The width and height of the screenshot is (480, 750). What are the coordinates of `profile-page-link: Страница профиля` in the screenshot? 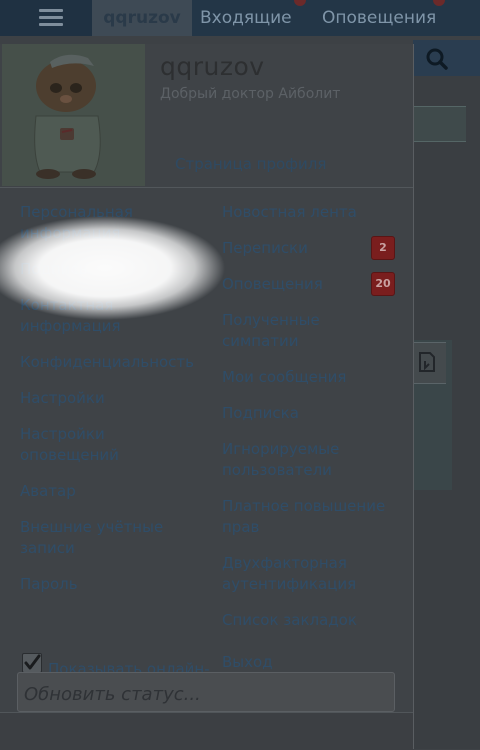 It's located at (250, 164).